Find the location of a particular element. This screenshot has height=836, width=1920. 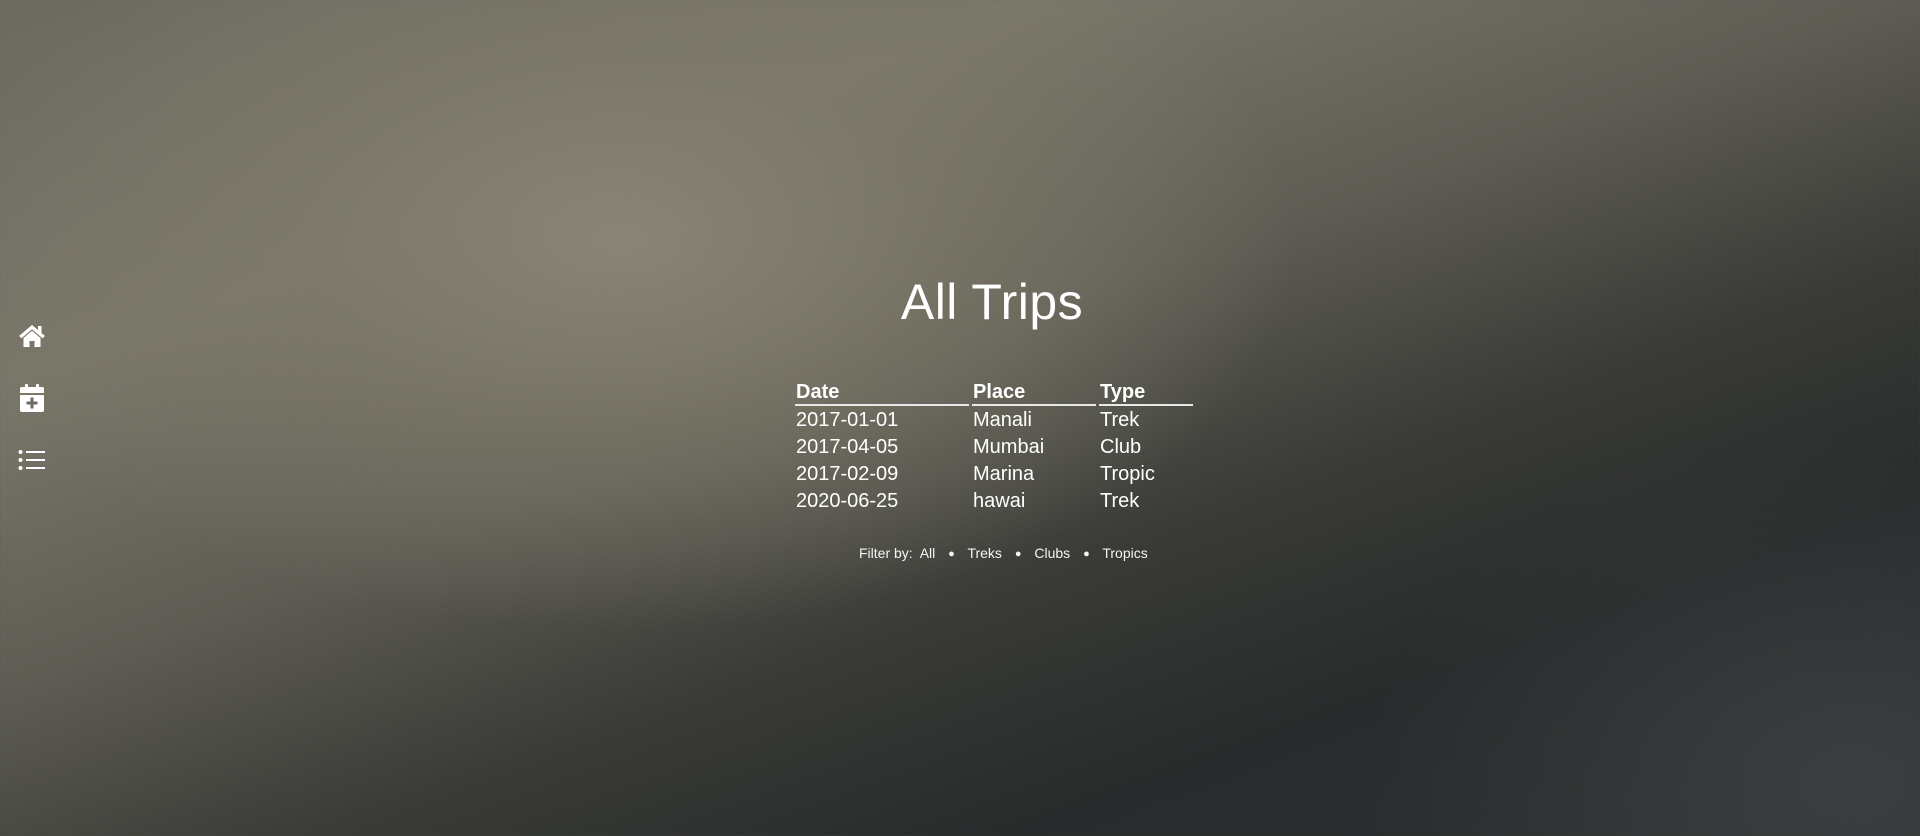

sidebar-nav is located at coordinates (32, 413).